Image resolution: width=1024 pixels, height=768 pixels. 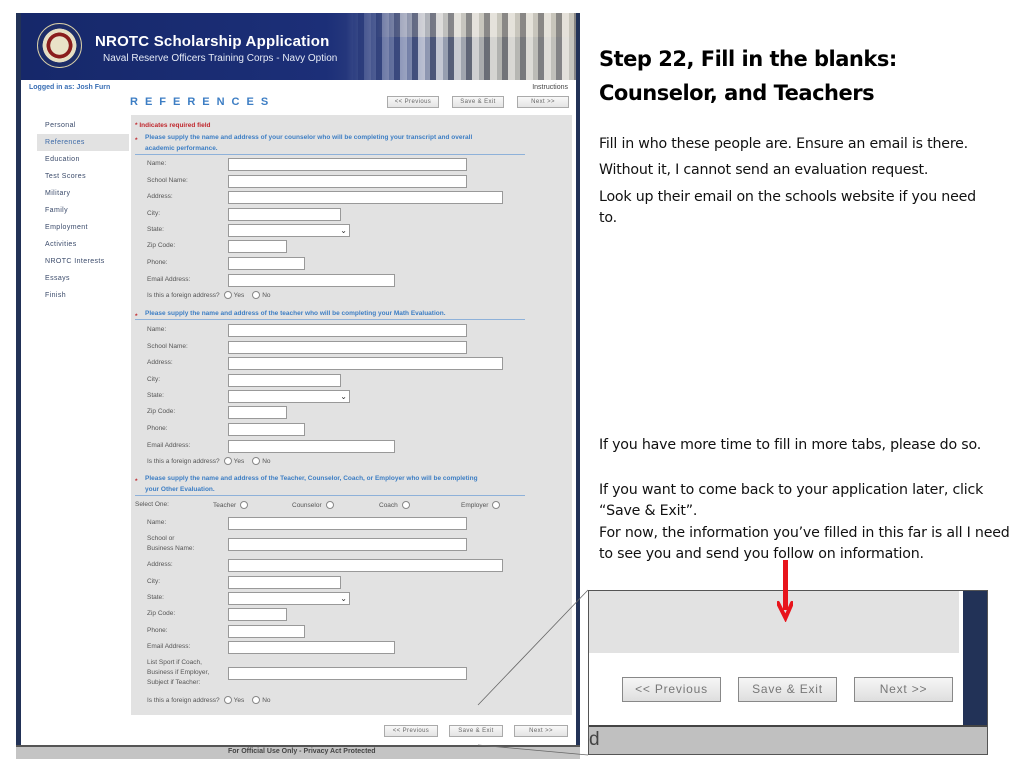 I want to click on arrow-shaft, so click(x=785, y=585).